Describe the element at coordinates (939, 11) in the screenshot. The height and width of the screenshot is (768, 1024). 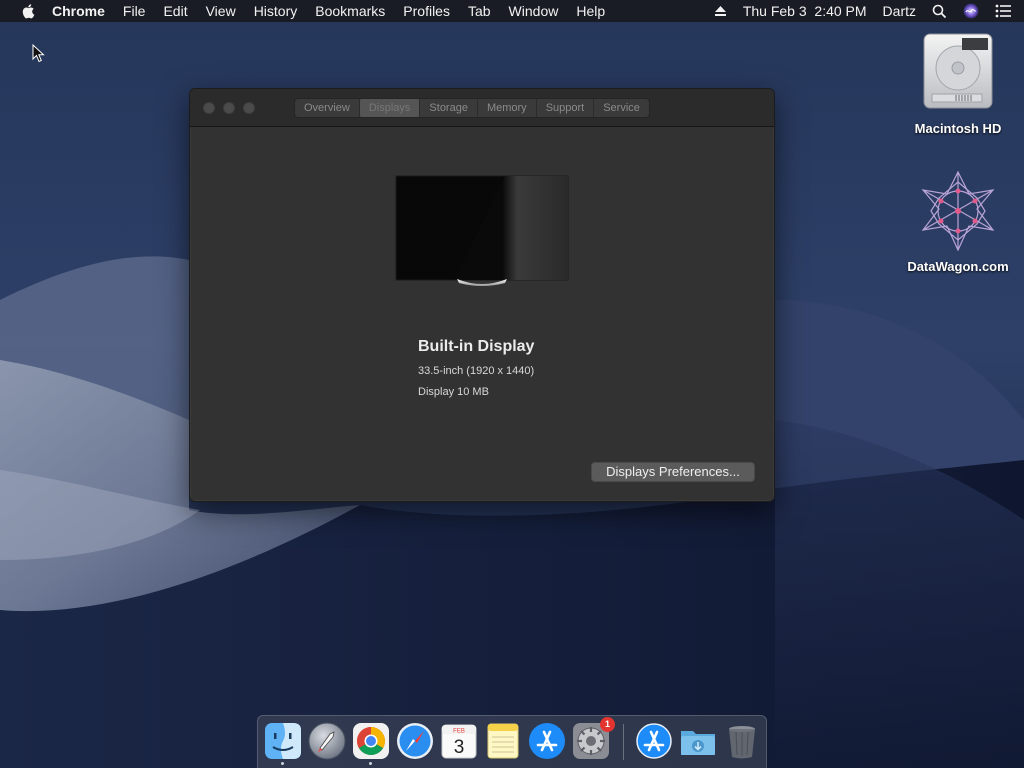
I see `spotlight-search-icon` at that location.